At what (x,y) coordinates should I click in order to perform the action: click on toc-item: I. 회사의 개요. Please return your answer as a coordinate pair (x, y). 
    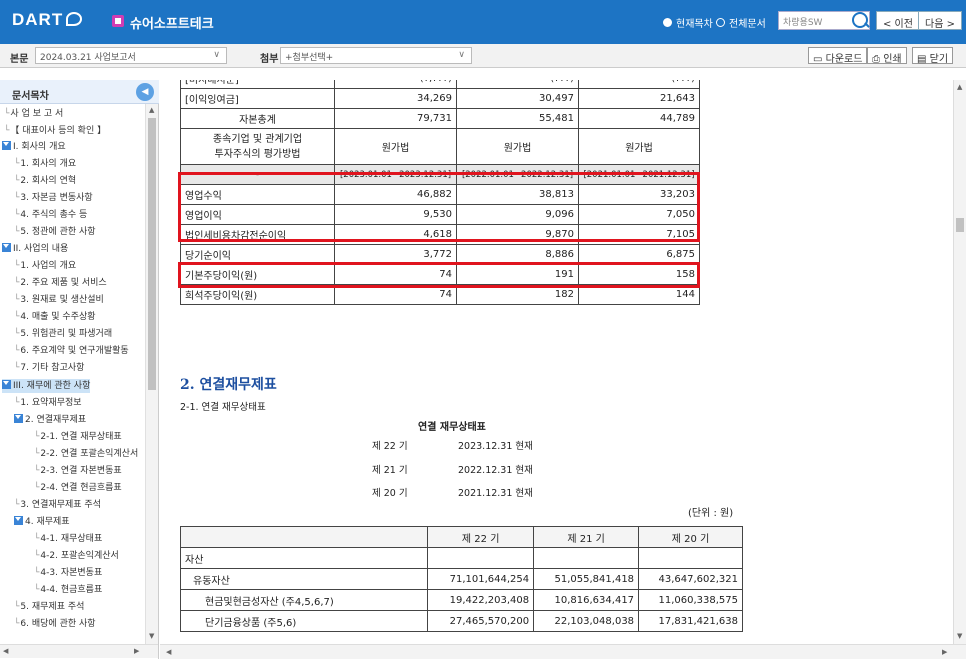
    Looking at the image, I should click on (34, 147).